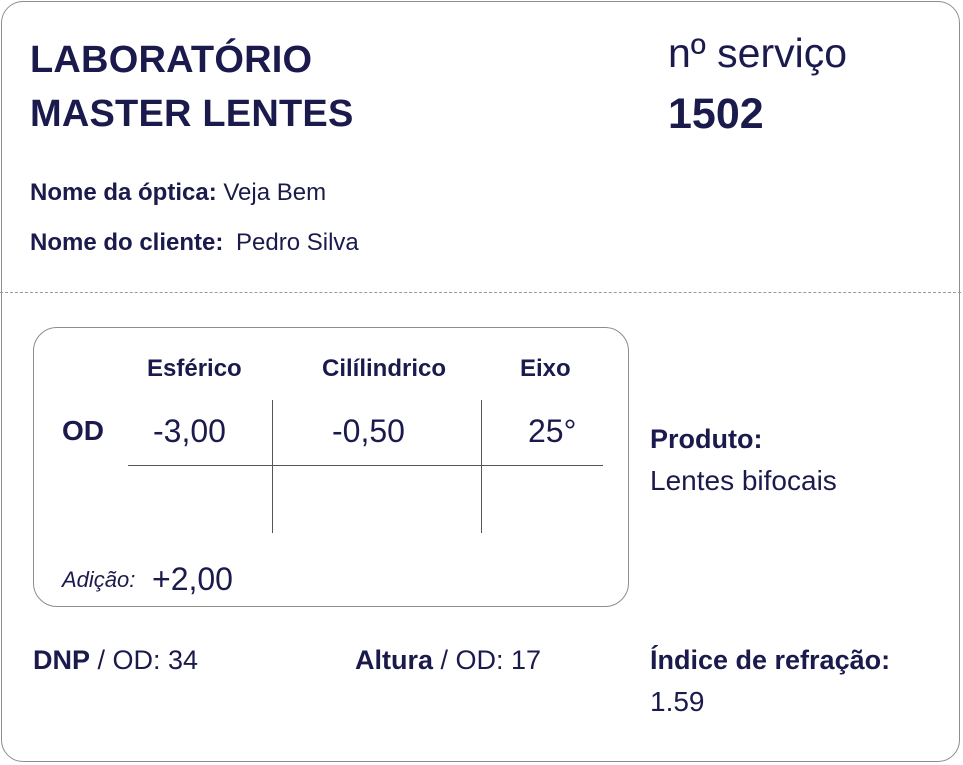  Describe the element at coordinates (99, 579) in the screenshot. I see `adicao-label: Adição:` at that location.